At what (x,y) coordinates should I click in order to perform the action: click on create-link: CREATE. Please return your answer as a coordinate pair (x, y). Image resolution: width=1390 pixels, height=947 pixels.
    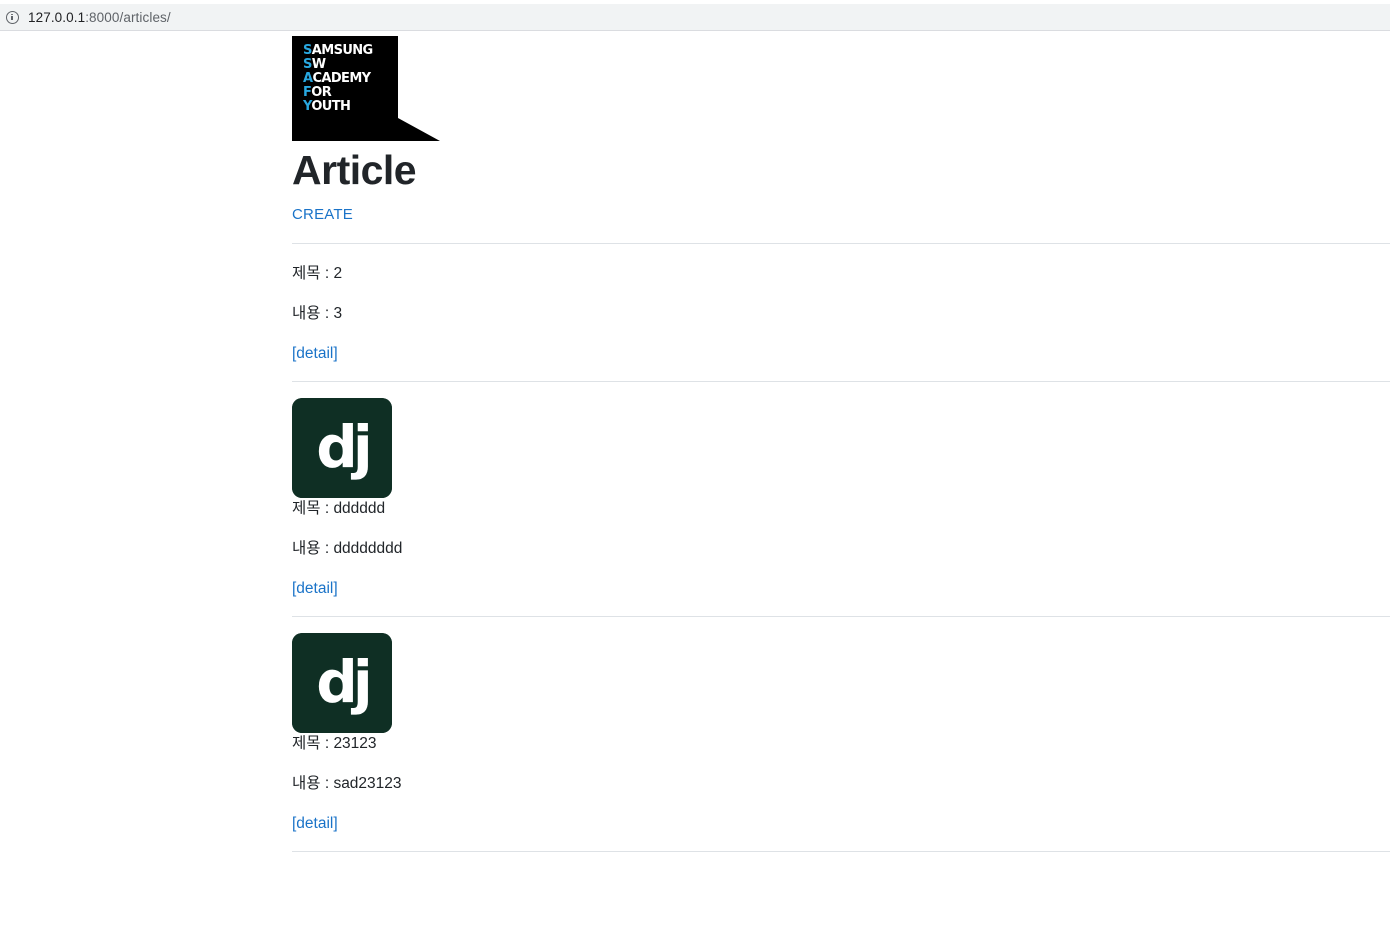
    Looking at the image, I should click on (841, 215).